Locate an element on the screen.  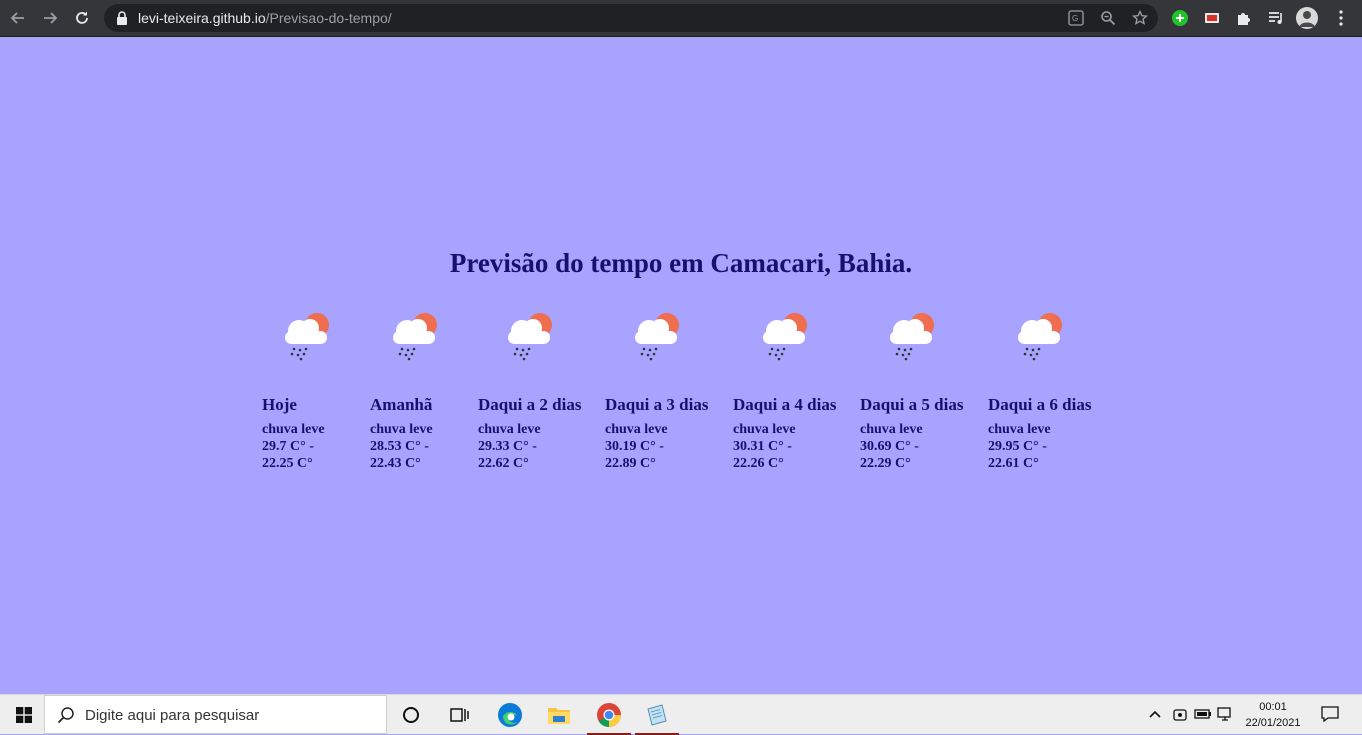
temperature-min: 22.25 C° is located at coordinates (287, 463).